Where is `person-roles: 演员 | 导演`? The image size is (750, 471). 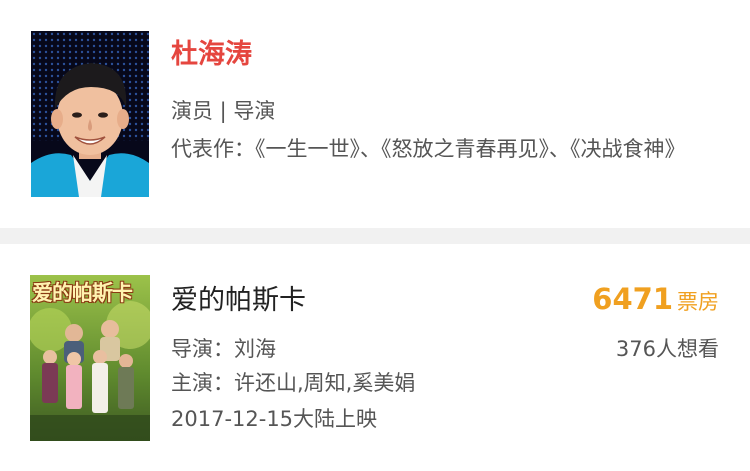 person-roles: 演员 | 导演 is located at coordinates (223, 111).